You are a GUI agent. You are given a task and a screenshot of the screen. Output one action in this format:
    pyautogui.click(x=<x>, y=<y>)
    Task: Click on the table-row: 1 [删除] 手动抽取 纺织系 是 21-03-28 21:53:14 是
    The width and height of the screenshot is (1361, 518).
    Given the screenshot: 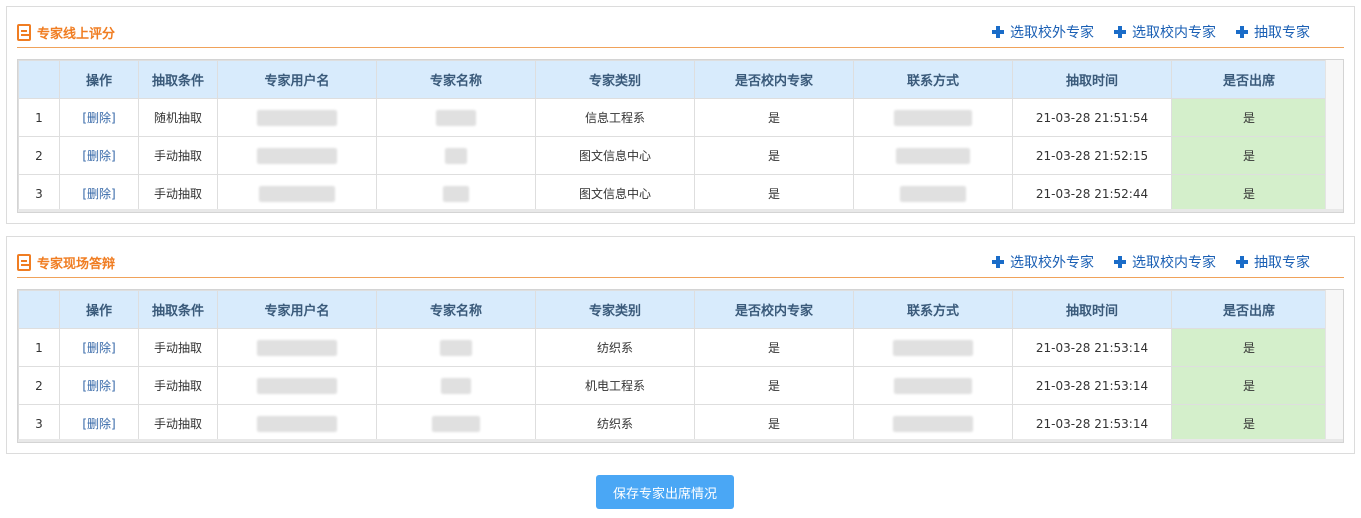 What is the action you would take?
    pyautogui.click(x=672, y=347)
    